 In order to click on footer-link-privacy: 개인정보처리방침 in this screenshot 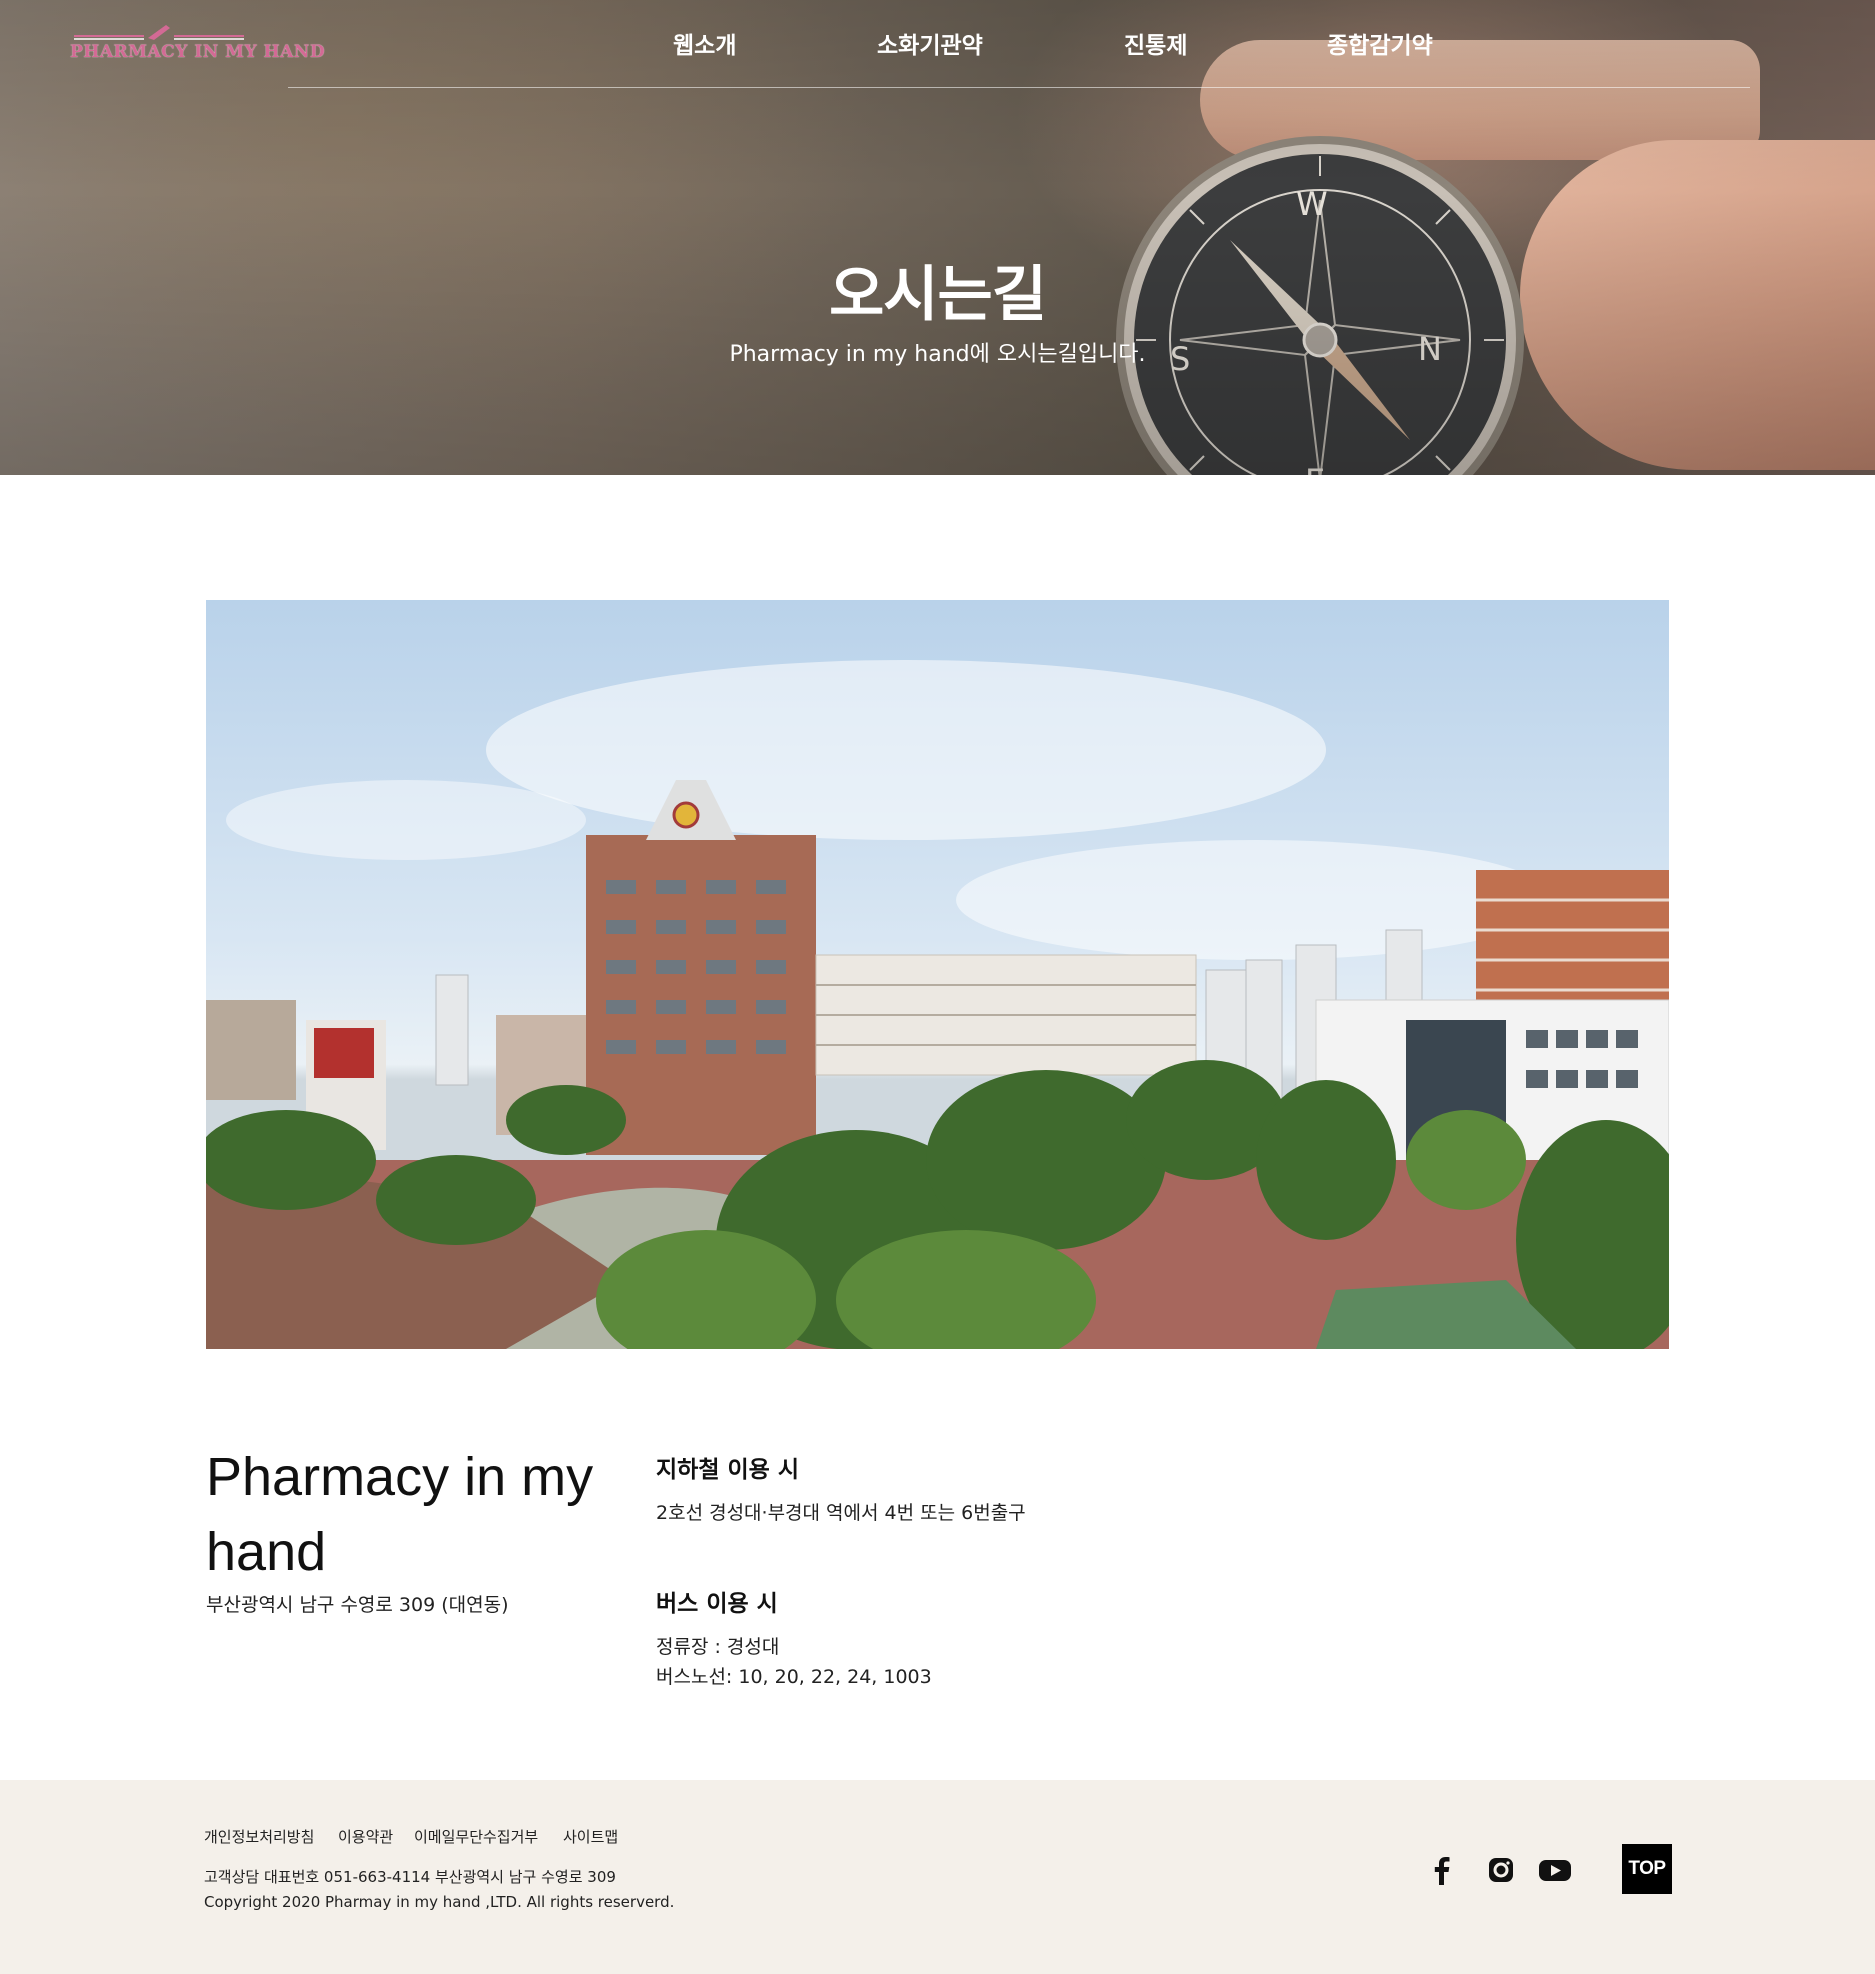, I will do `click(259, 1836)`.